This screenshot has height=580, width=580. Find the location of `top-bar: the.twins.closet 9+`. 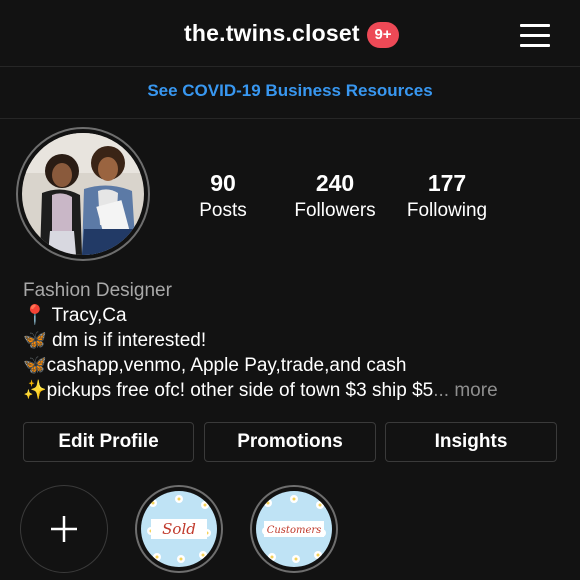

top-bar: the.twins.closet 9+ is located at coordinates (290, 33).